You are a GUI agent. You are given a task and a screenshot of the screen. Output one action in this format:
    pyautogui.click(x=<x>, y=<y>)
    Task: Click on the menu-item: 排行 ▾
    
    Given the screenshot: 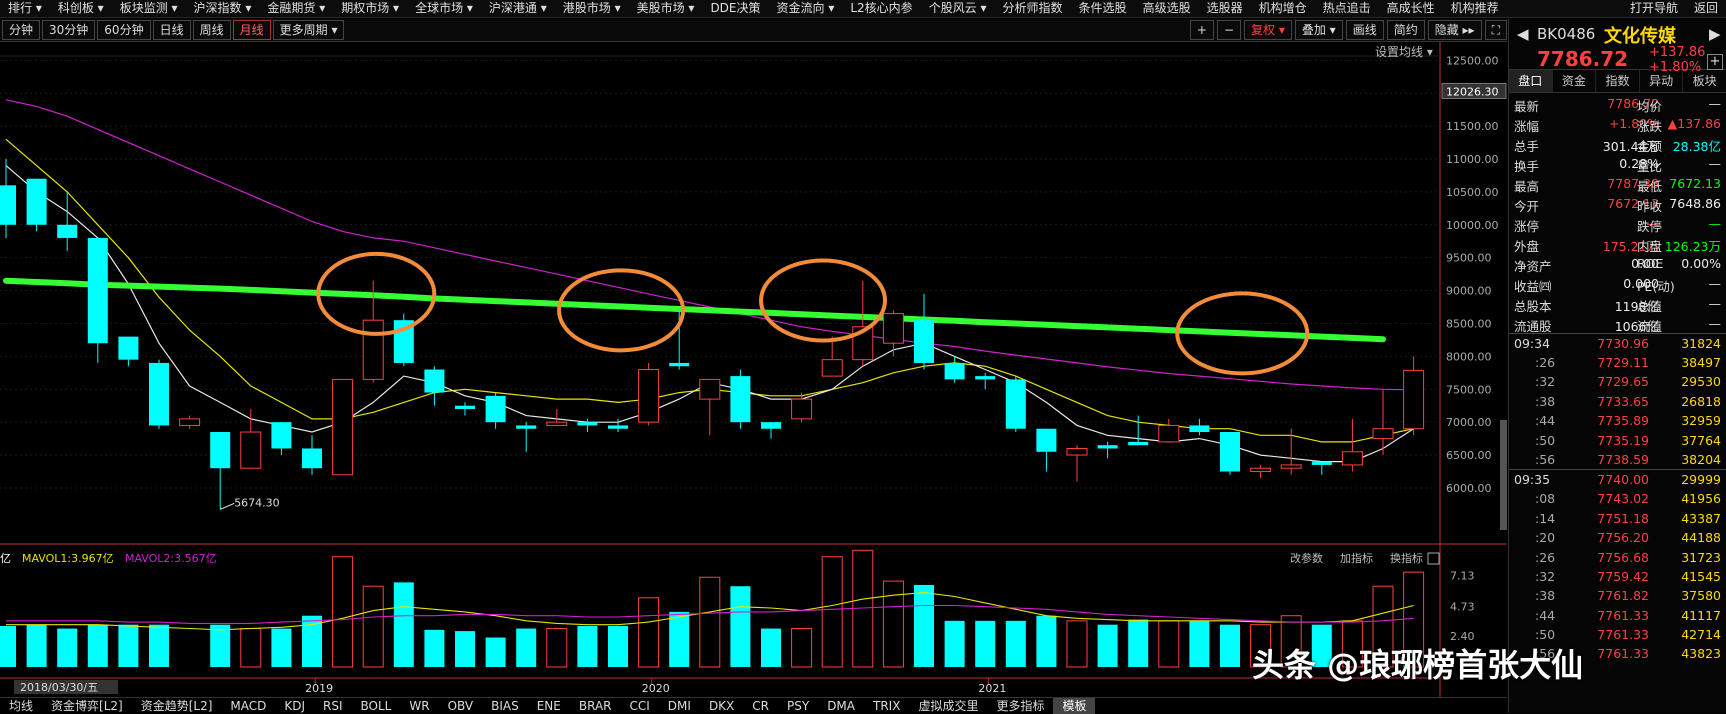 What is the action you would take?
    pyautogui.click(x=25, y=8)
    